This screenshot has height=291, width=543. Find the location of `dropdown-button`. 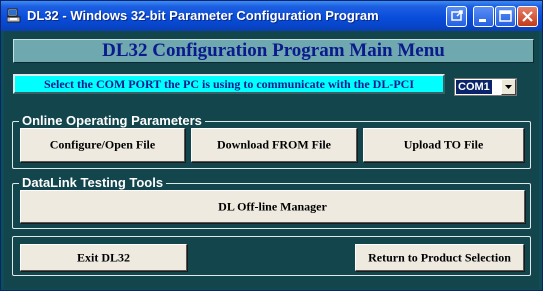

dropdown-button is located at coordinates (508, 87).